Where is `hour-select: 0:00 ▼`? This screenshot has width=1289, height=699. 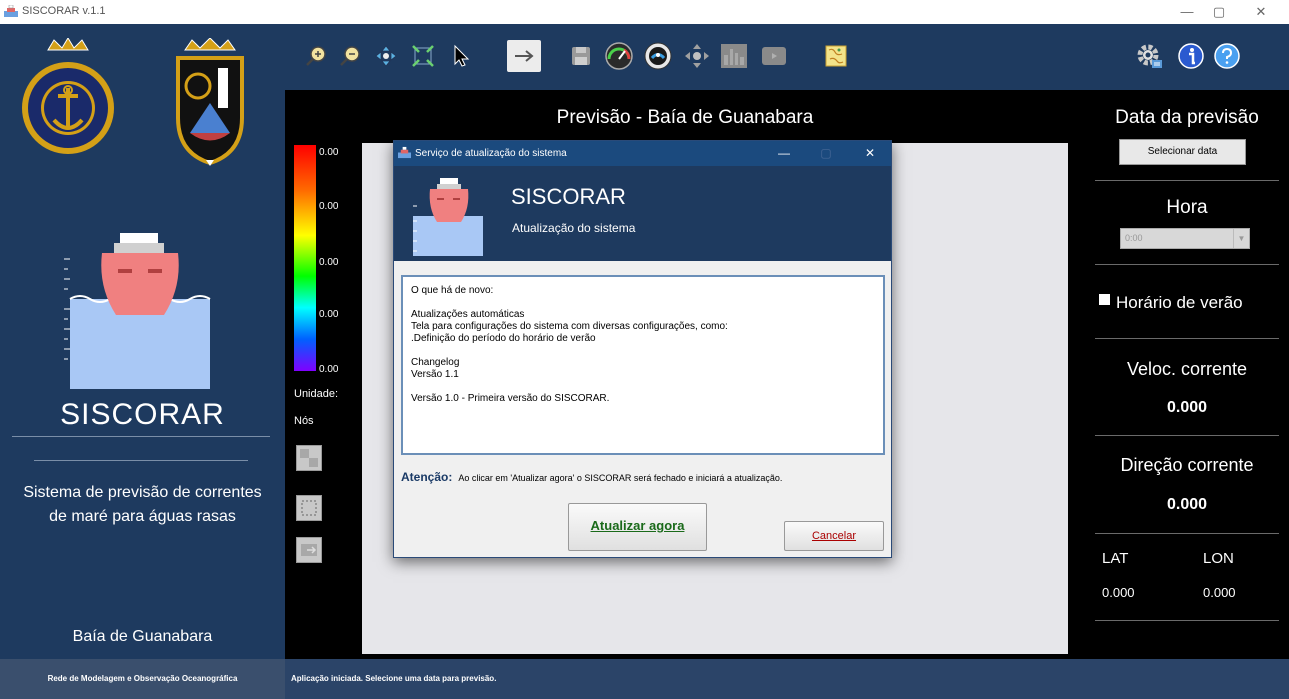 hour-select: 0:00 ▼ is located at coordinates (1185, 238).